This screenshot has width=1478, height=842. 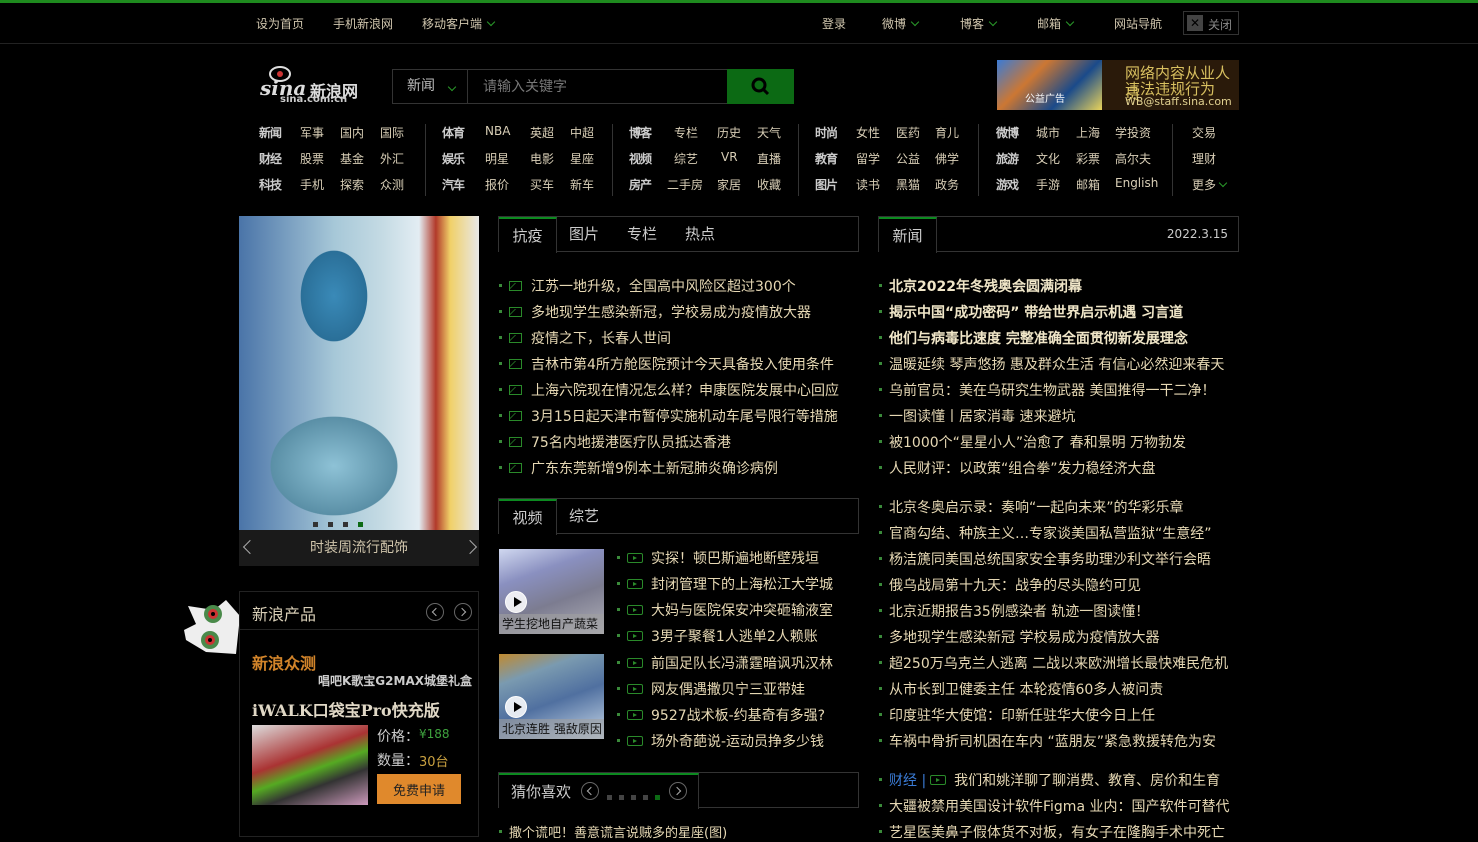 I want to click on list-item: 江苏一地升级，全国高中风险区超过300个, so click(x=647, y=286).